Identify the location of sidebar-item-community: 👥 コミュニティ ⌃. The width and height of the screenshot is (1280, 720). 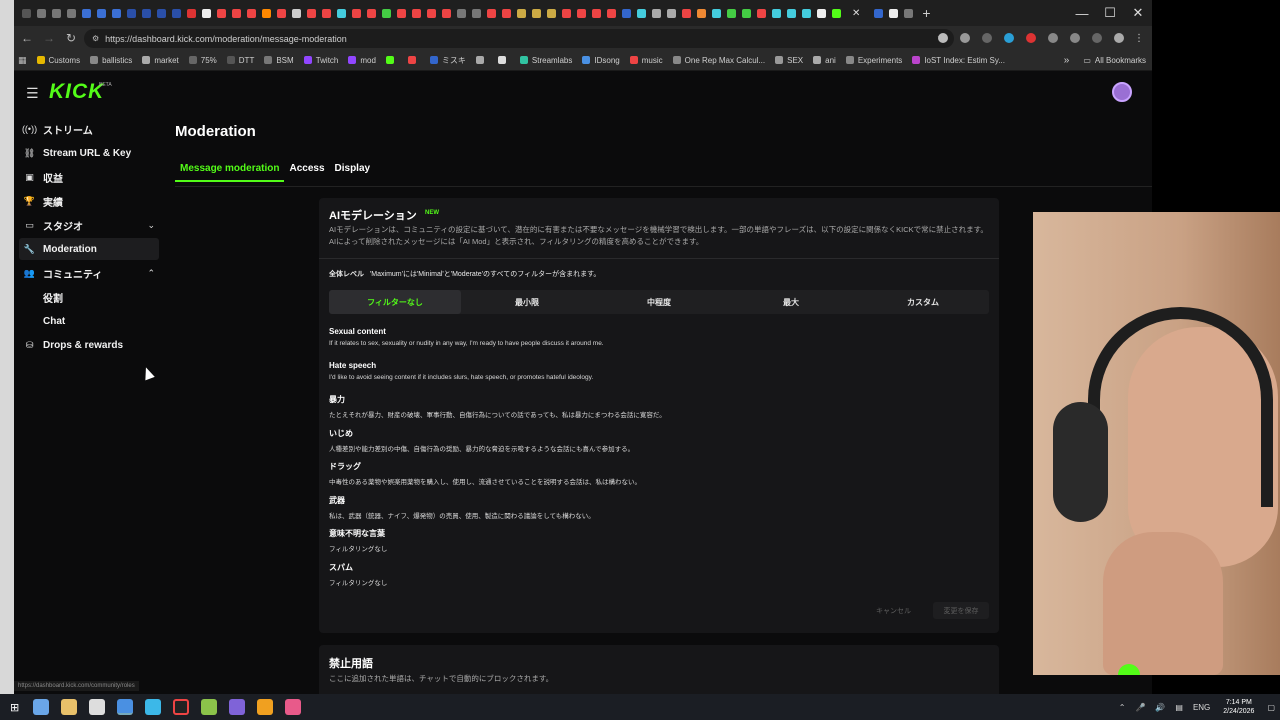
(89, 273).